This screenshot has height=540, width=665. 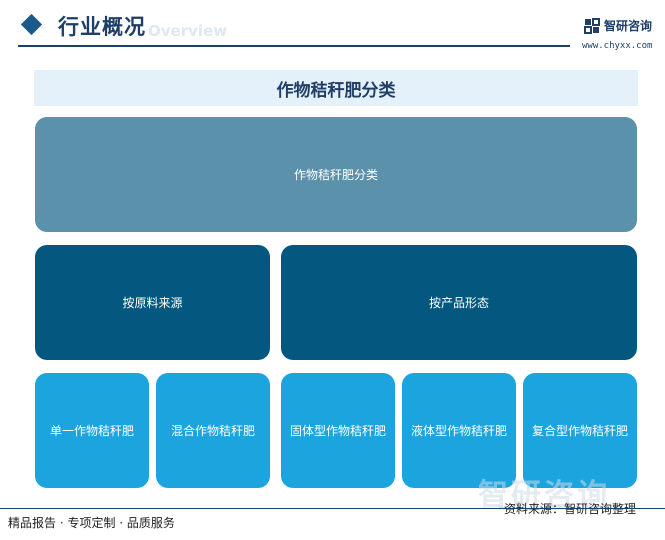 I want to click on header-subtitle: Overview, so click(x=188, y=31).